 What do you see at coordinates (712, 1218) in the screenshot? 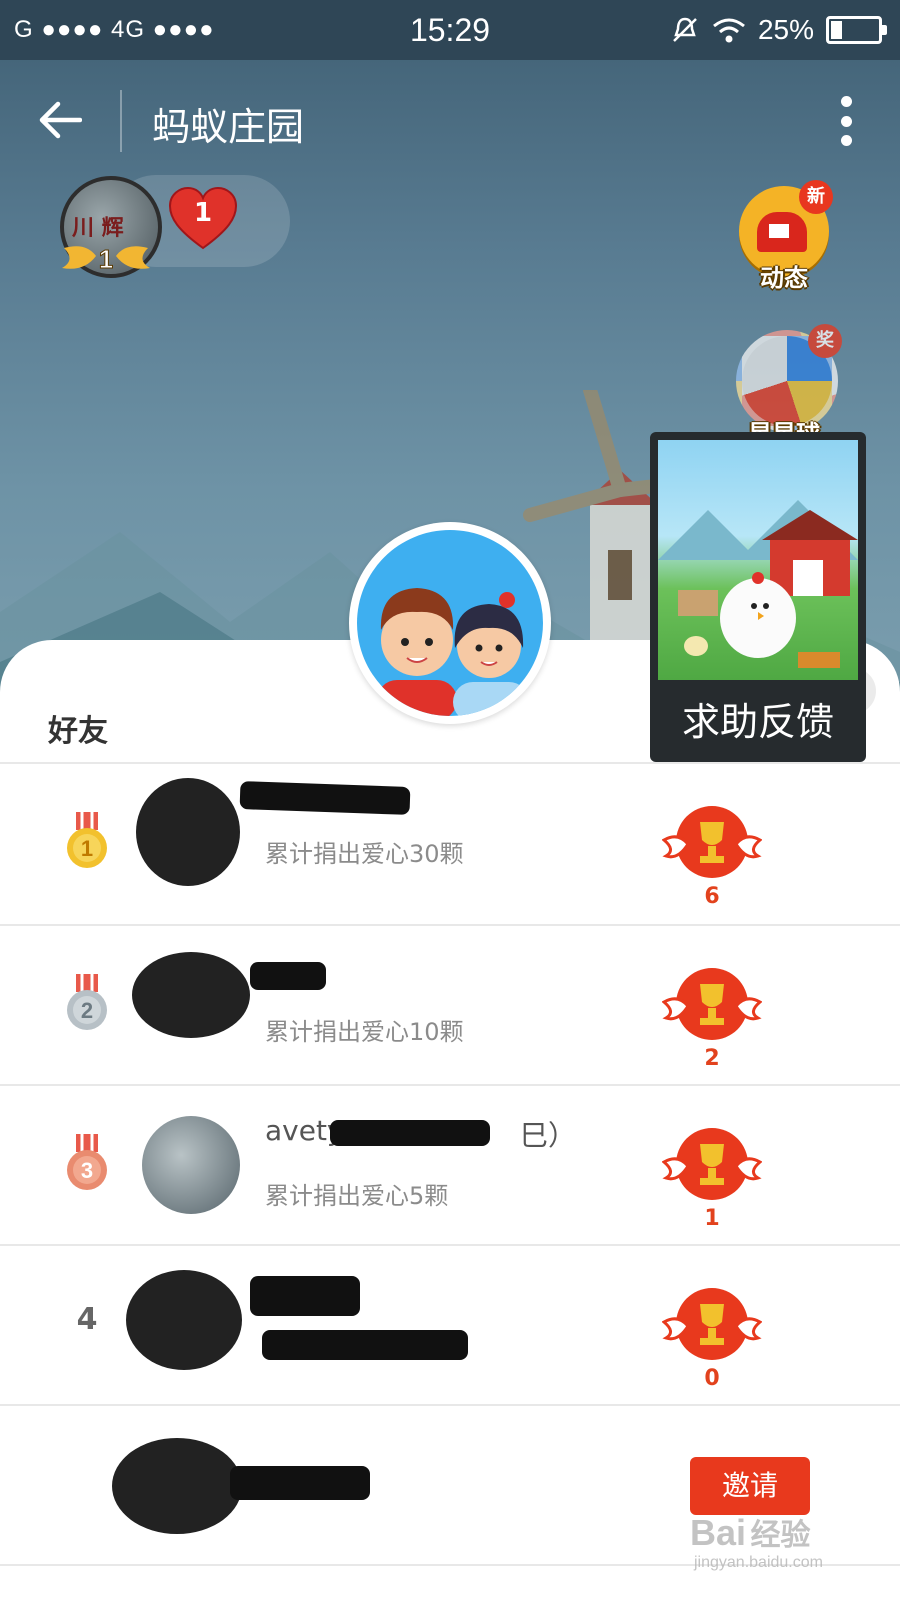
I see `trophy-count: 1` at bounding box center [712, 1218].